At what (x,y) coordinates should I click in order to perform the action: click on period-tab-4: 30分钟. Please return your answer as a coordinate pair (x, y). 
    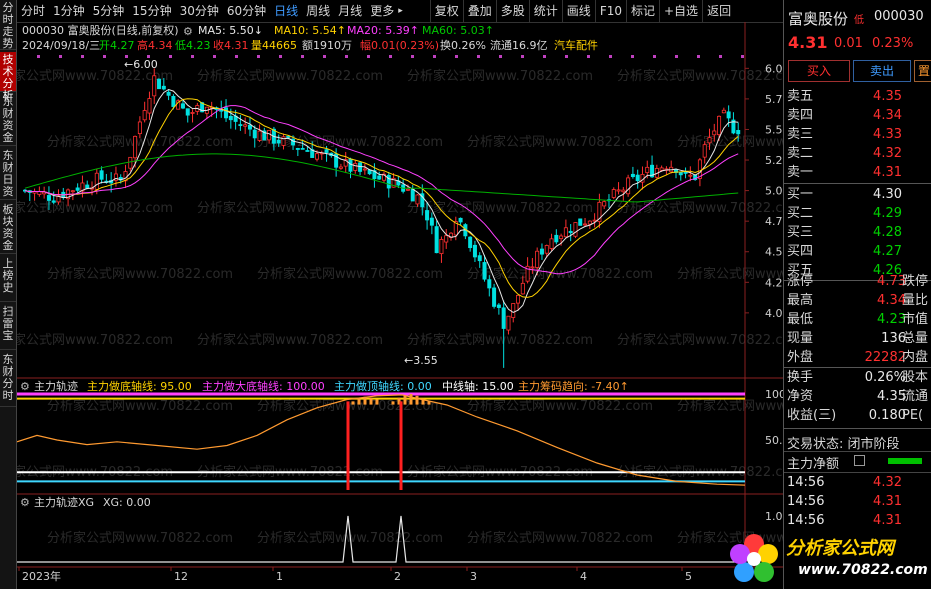
    Looking at the image, I should click on (199, 11).